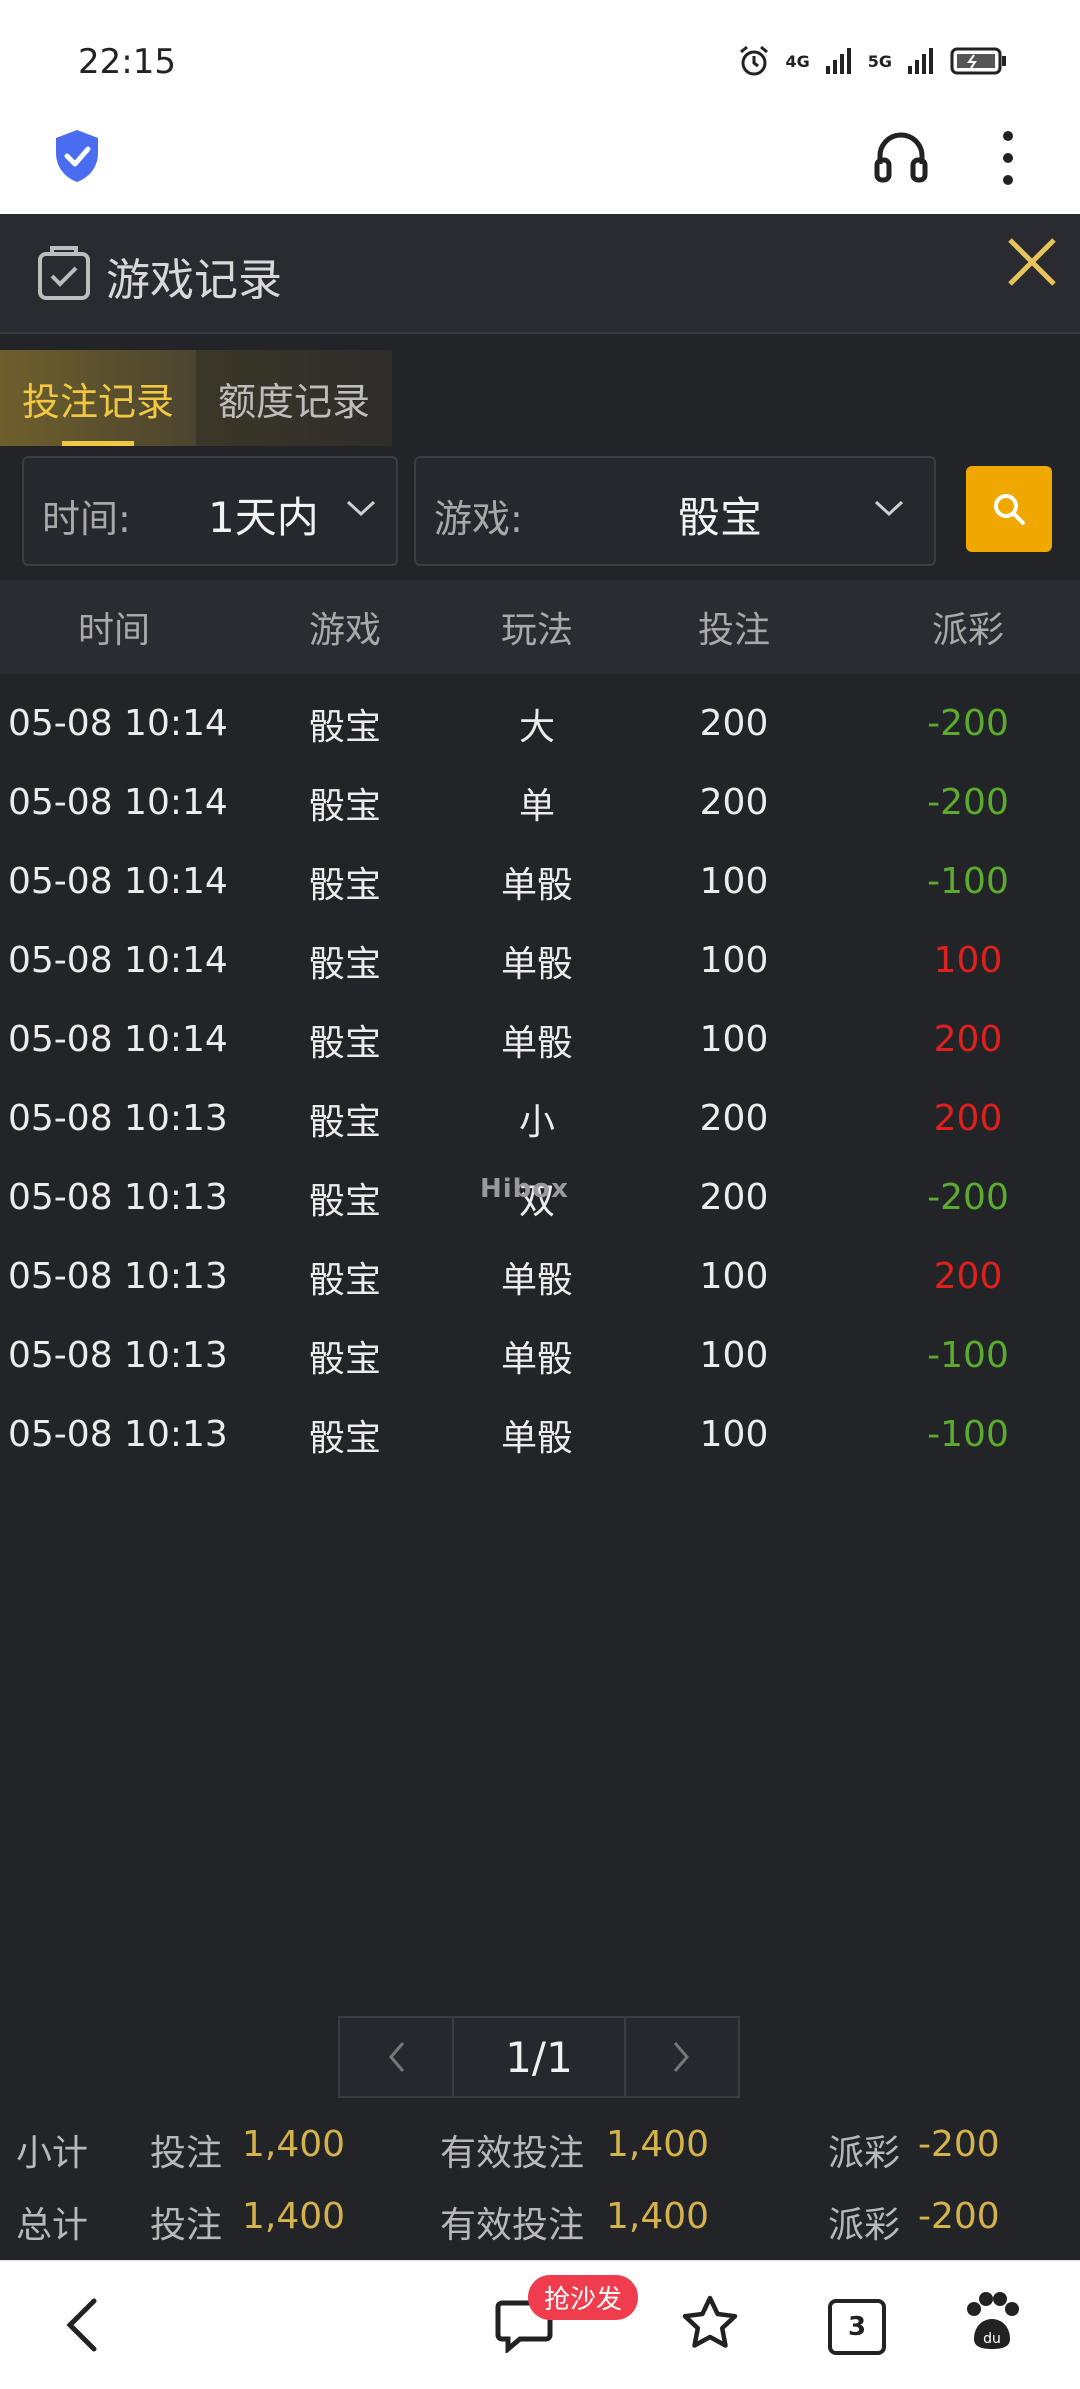 This screenshot has width=1080, height=2389. Describe the element at coordinates (536, 806) in the screenshot. I see `cell-play: 单` at that location.